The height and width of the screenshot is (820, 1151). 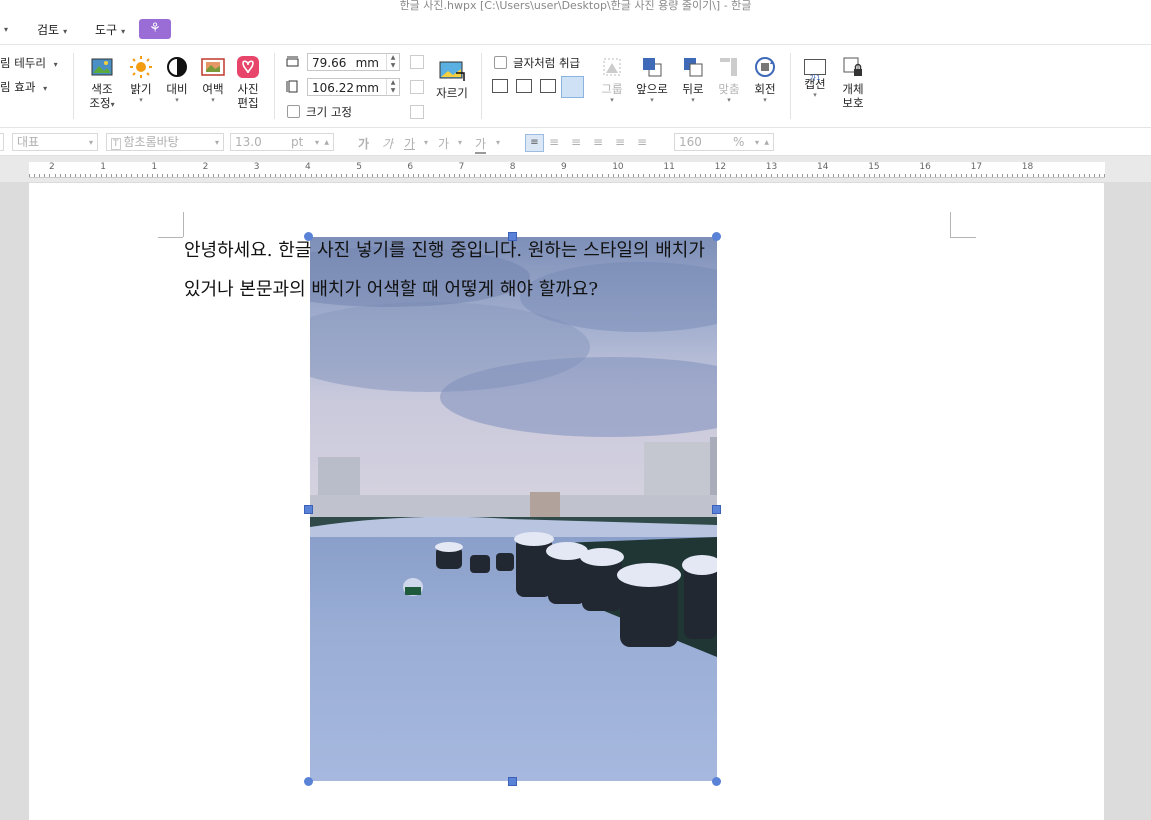 I want to click on fix-size-checkbox, so click(x=293, y=111).